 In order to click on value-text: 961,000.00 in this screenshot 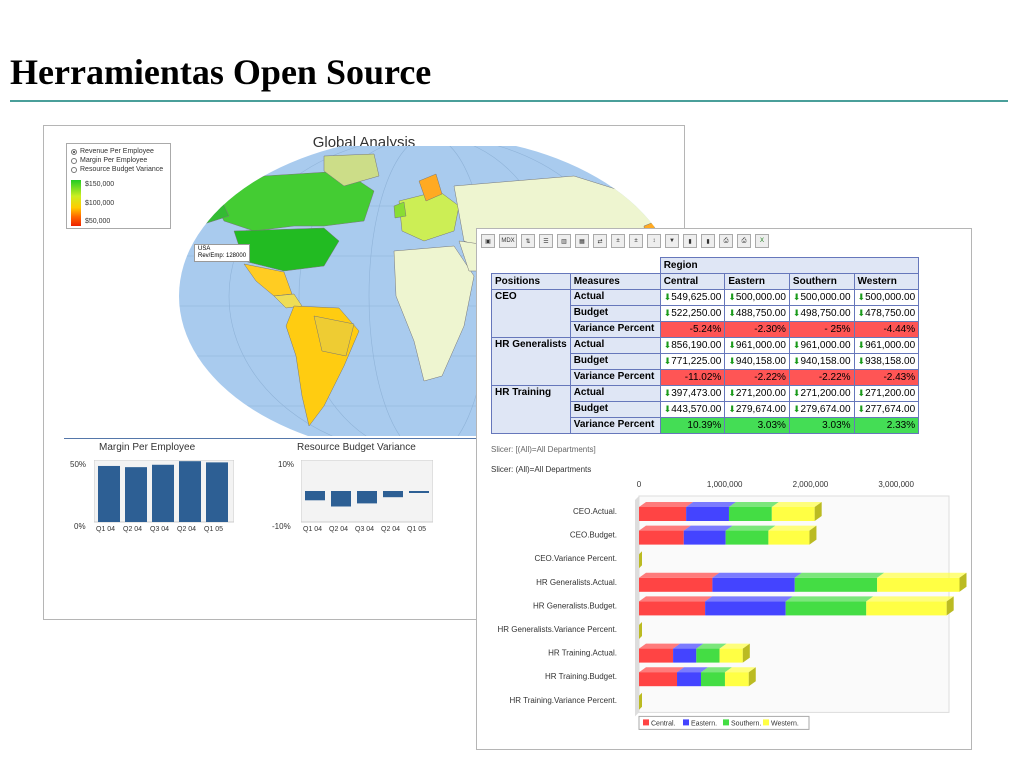, I will do `click(890, 345)`.